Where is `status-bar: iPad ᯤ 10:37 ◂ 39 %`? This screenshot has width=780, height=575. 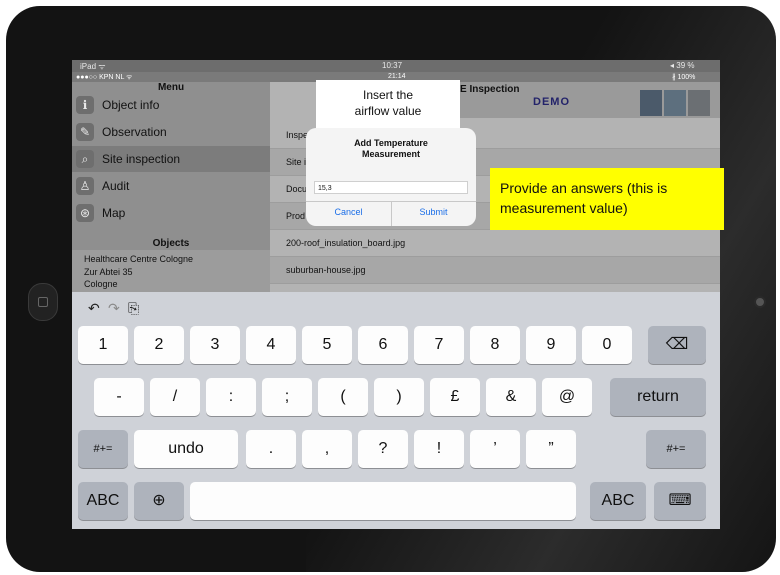 status-bar: iPad ᯤ 10:37 ◂ 39 % is located at coordinates (396, 66).